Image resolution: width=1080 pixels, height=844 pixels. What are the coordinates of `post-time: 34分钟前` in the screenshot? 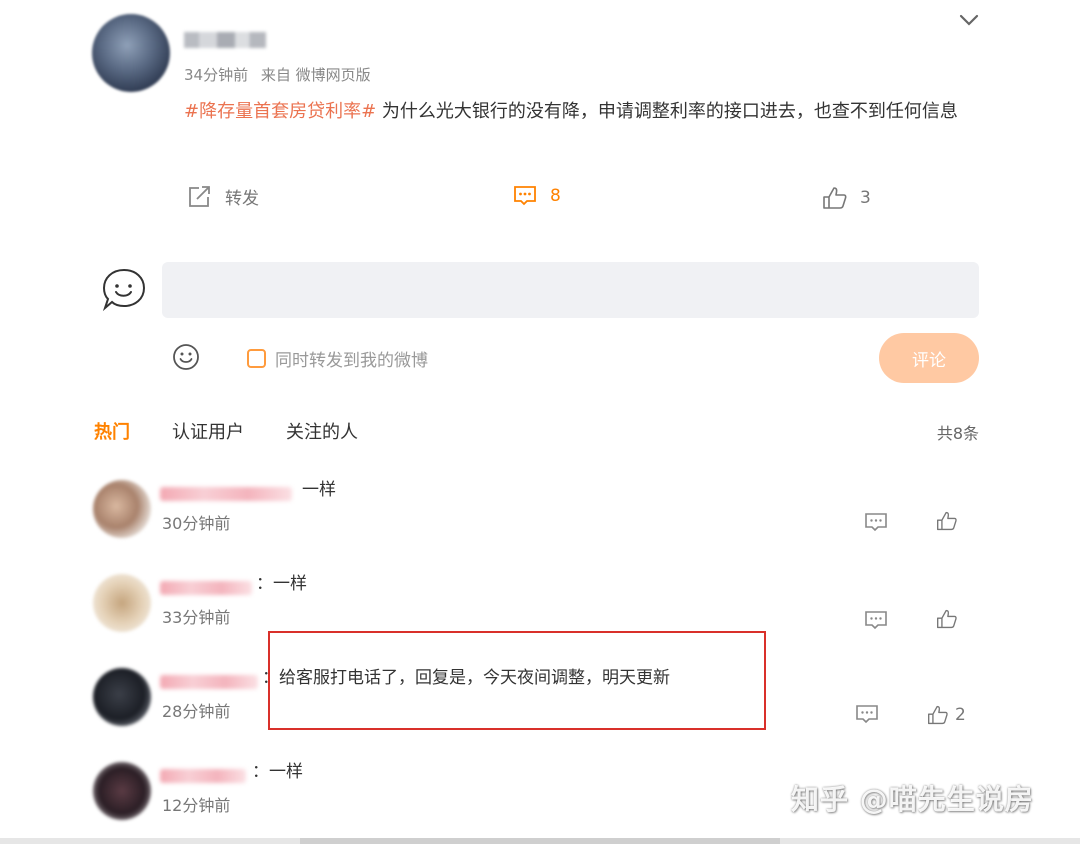 It's located at (216, 75).